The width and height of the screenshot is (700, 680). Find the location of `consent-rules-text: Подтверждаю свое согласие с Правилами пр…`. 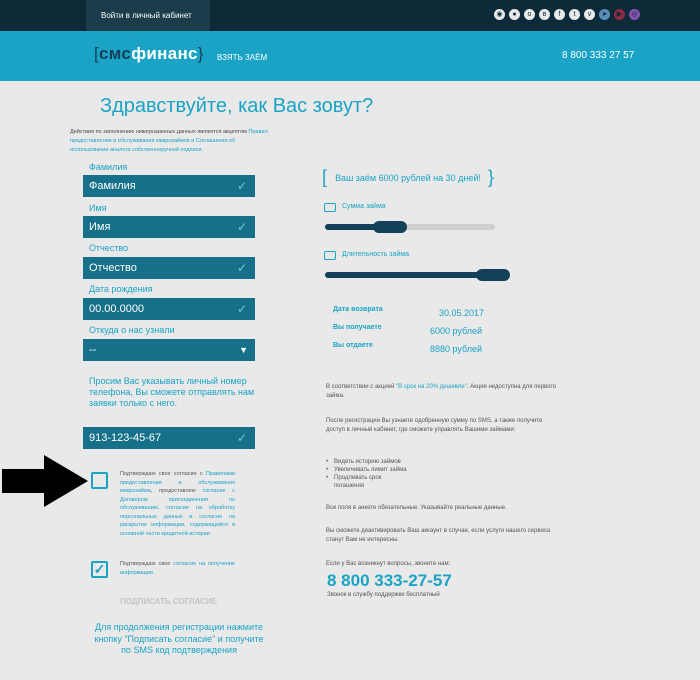

consent-rules-text: Подтверждаю свое согласие с Правилами пр… is located at coordinates (177, 504).